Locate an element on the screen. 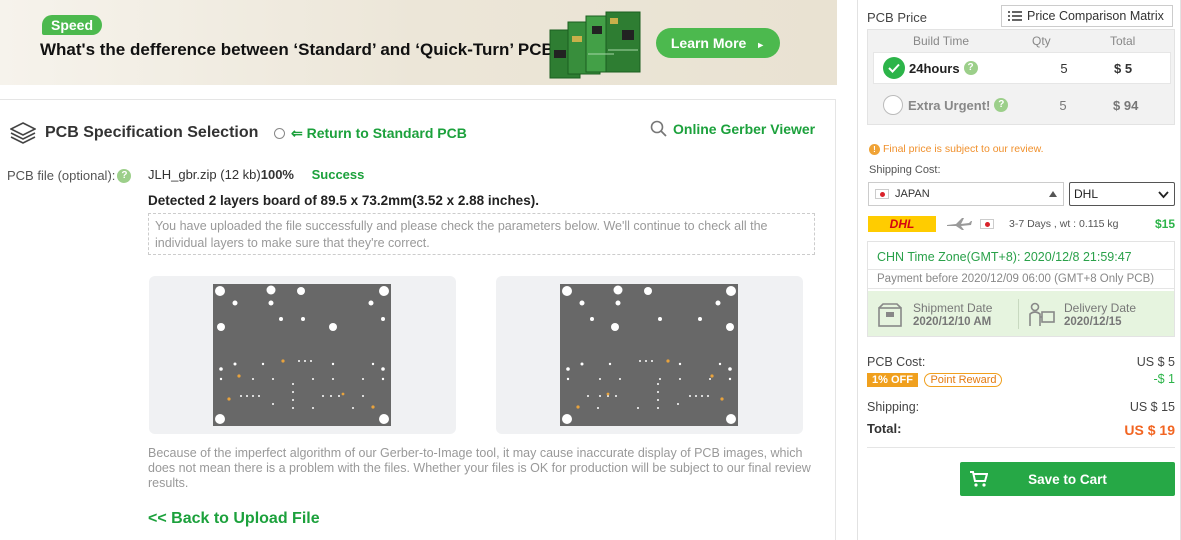 Image resolution: width=1181 pixels, height=540 pixels. build-option-24hours: 24hours ? 5 $ 5 is located at coordinates (1022, 68).